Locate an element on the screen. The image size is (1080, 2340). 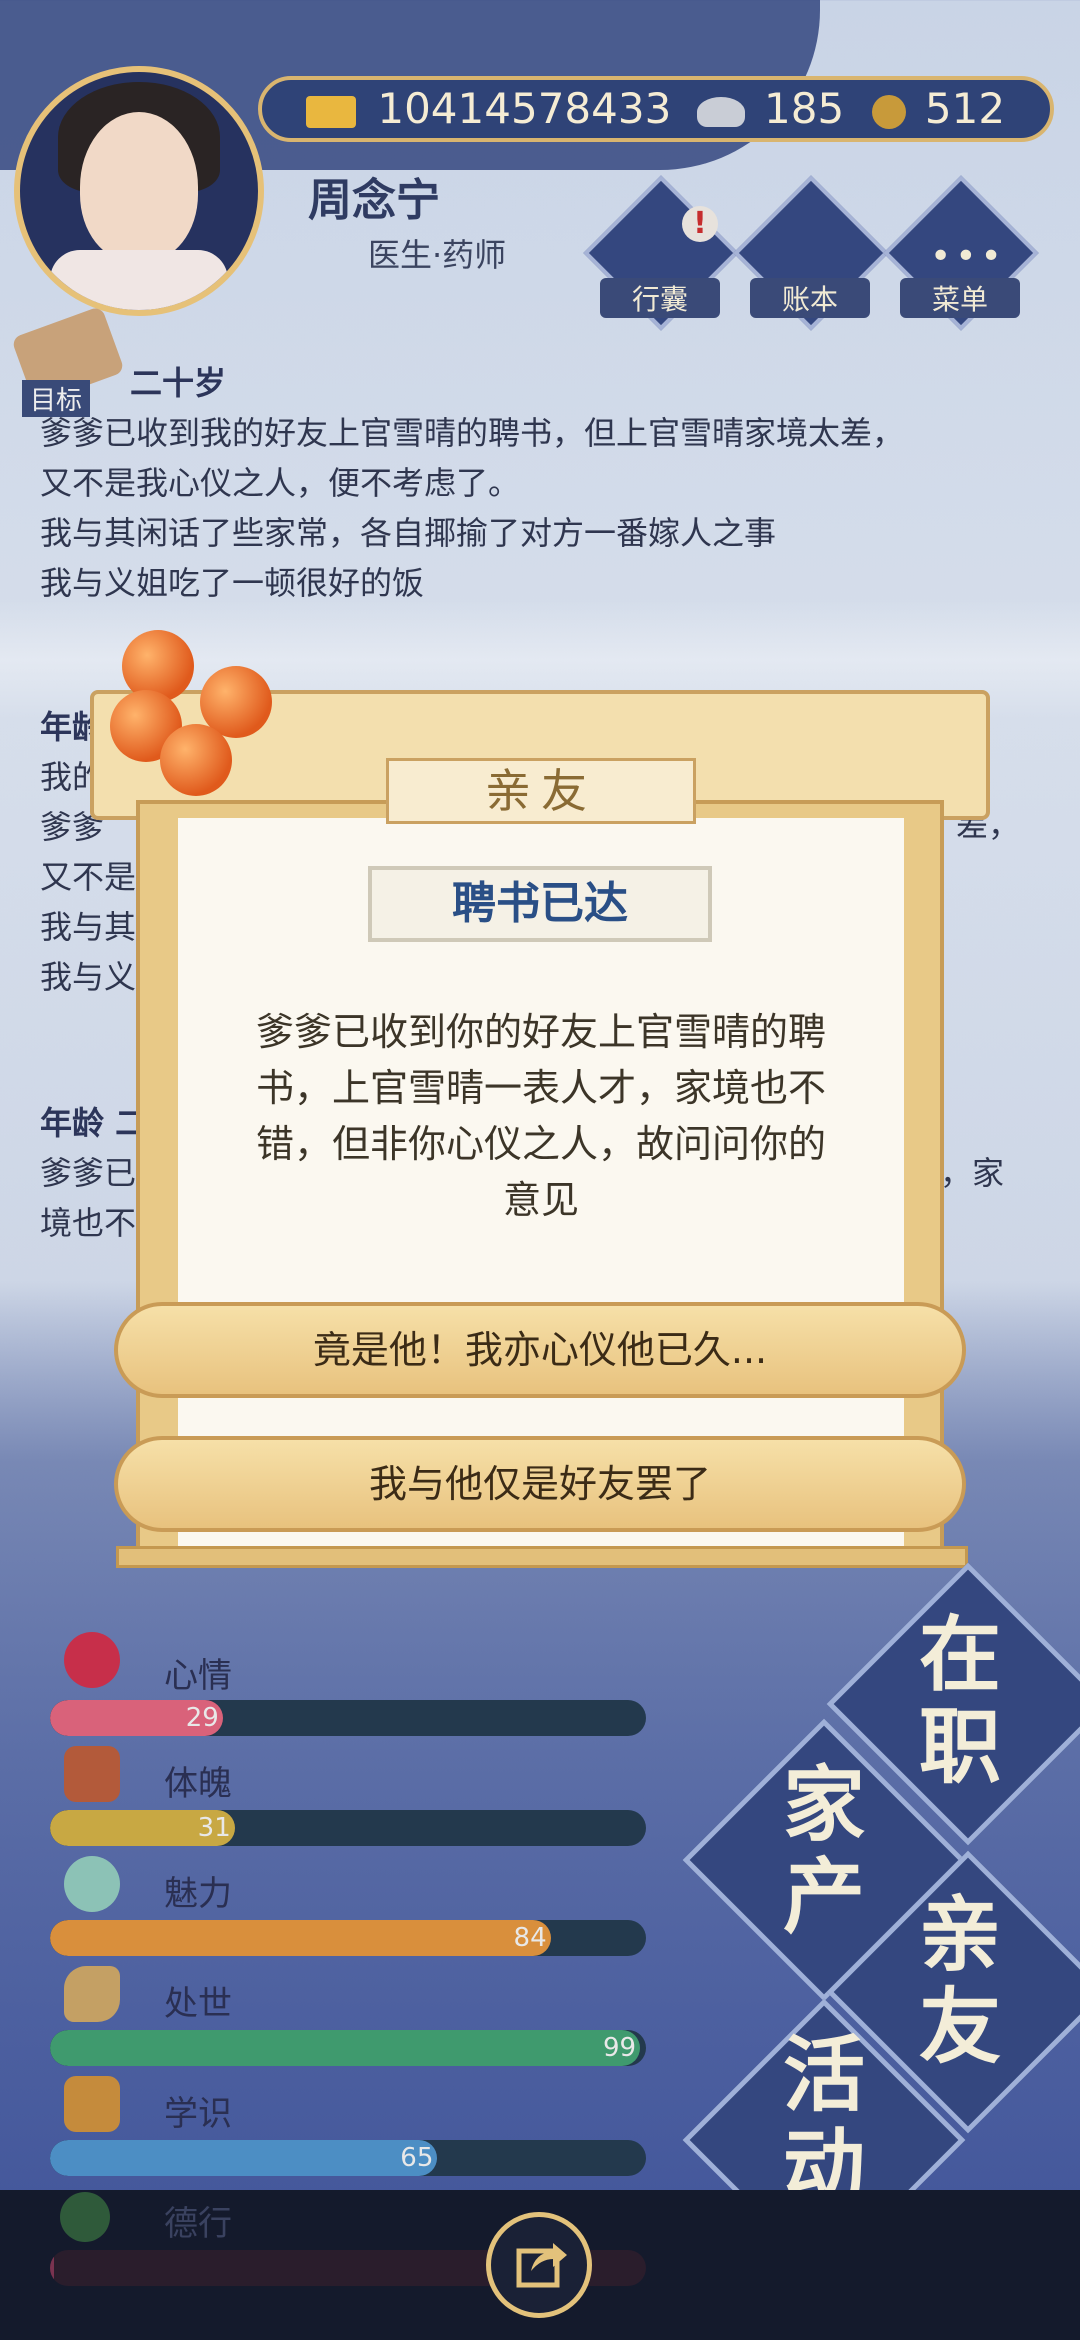
alert-badge-icon: ! is located at coordinates (700, 224).